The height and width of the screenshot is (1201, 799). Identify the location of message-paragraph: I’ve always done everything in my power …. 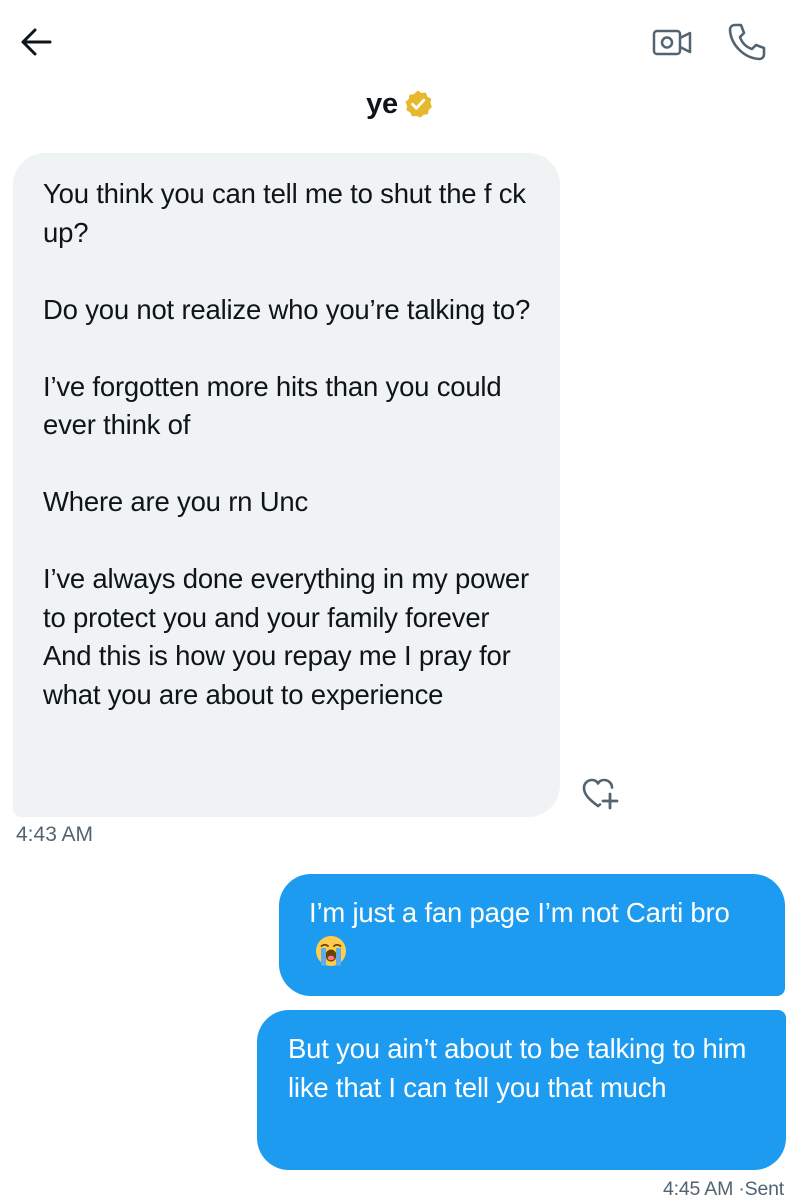
(286, 636).